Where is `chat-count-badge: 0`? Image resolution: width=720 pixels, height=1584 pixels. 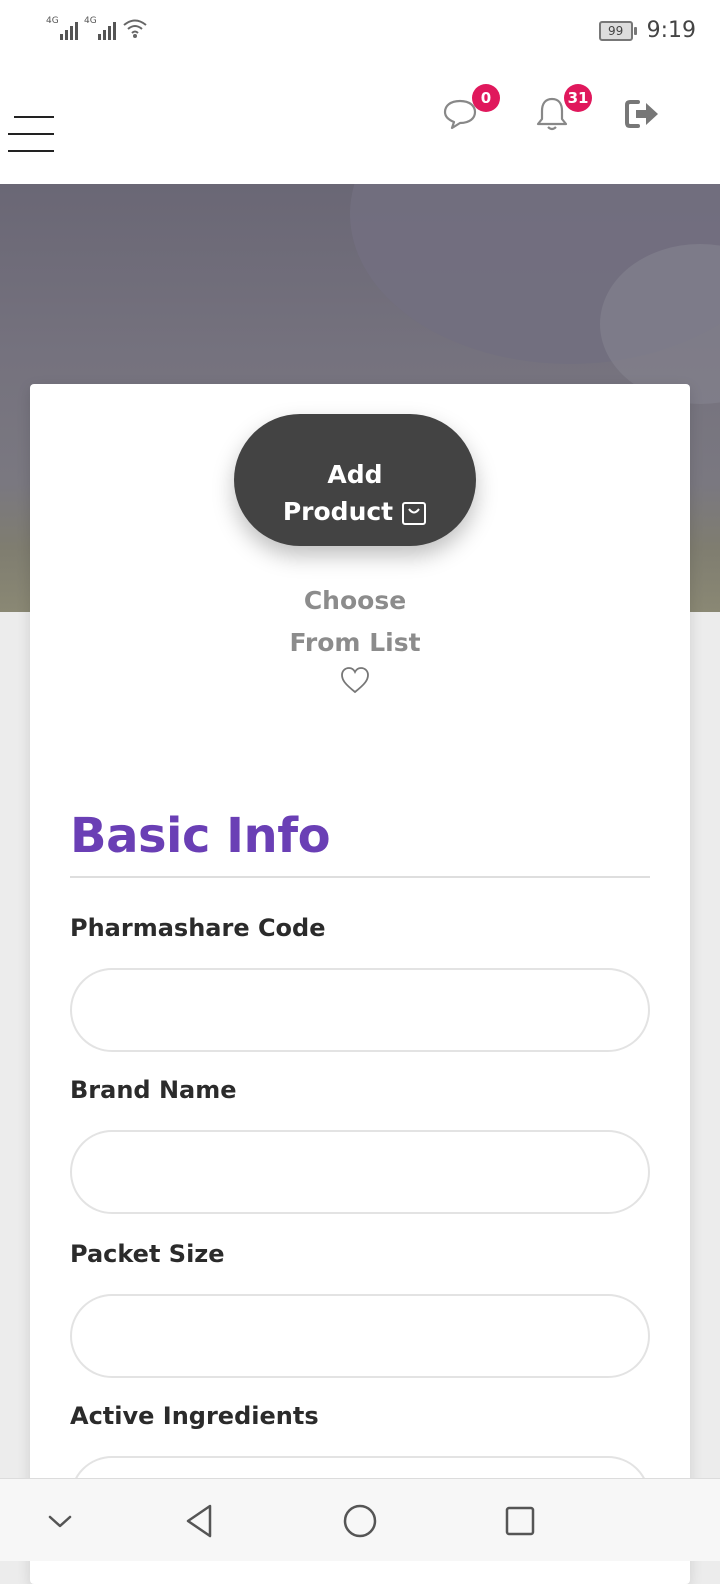
chat-count-badge: 0 is located at coordinates (486, 98).